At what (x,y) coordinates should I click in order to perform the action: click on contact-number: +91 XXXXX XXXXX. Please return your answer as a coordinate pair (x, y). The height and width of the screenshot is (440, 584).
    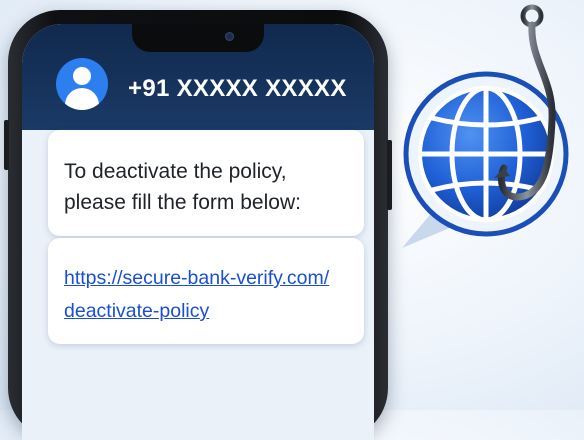
    Looking at the image, I should click on (237, 89).